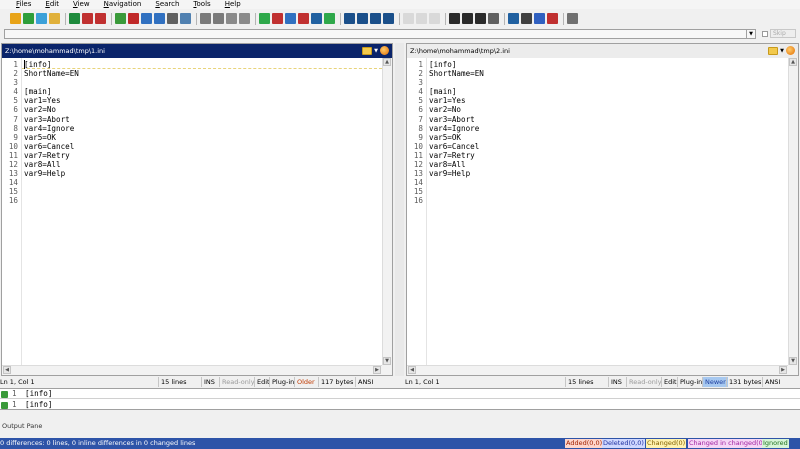 This screenshot has height=449, width=800. What do you see at coordinates (41, 18) in the screenshot?
I see `reload-icon` at bounding box center [41, 18].